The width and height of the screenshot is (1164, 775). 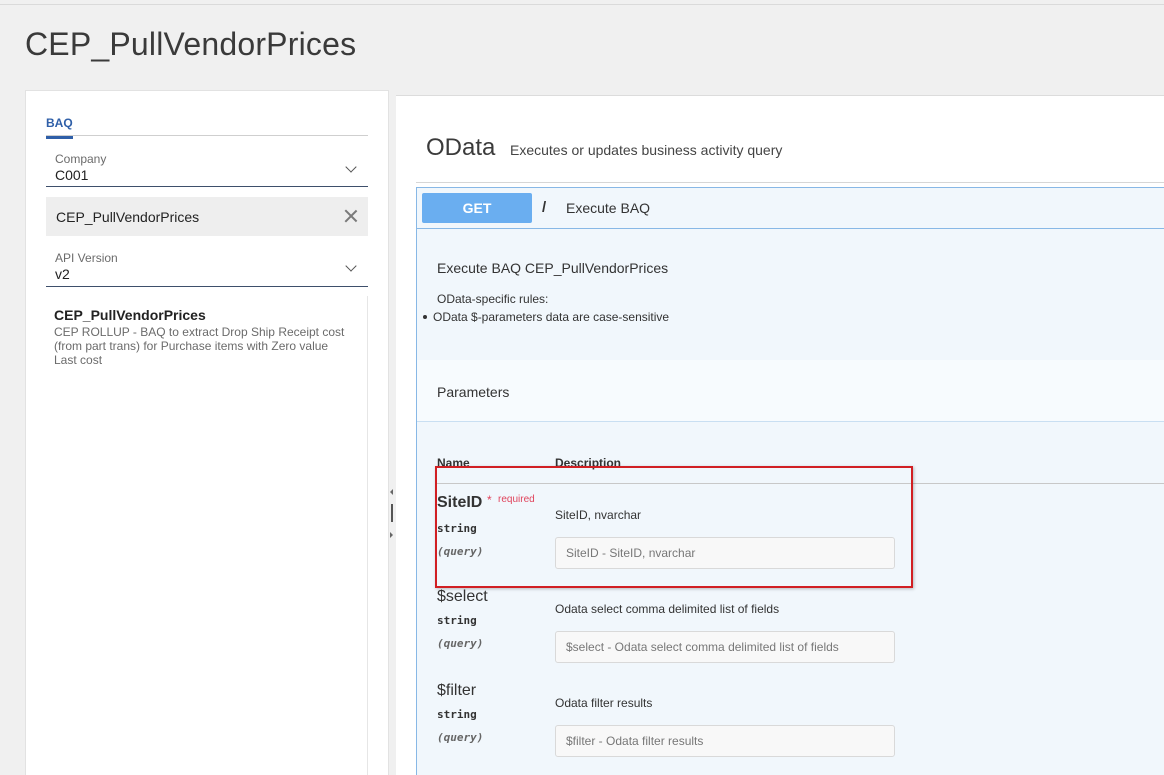 What do you see at coordinates (725, 741) in the screenshot?
I see `filter-input` at bounding box center [725, 741].